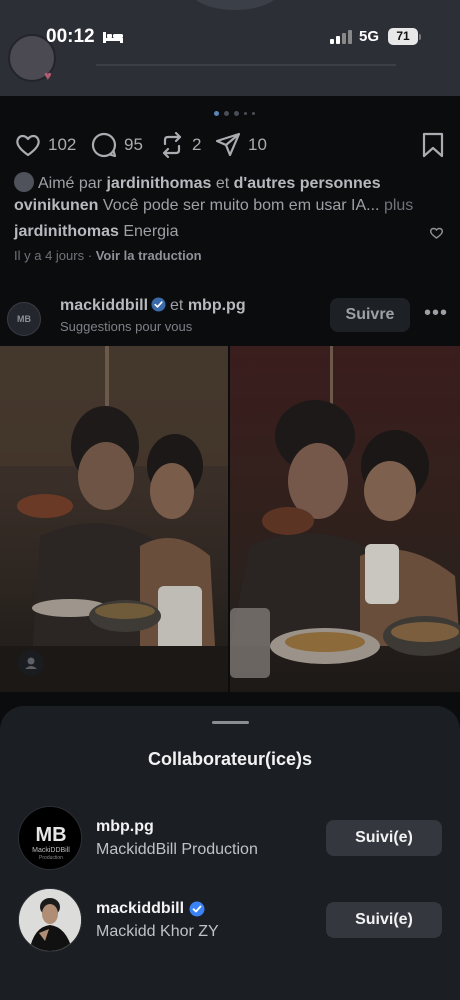 The height and width of the screenshot is (1000, 460). Describe the element at coordinates (197, 144) in the screenshot. I see `repost-count: 2` at that location.